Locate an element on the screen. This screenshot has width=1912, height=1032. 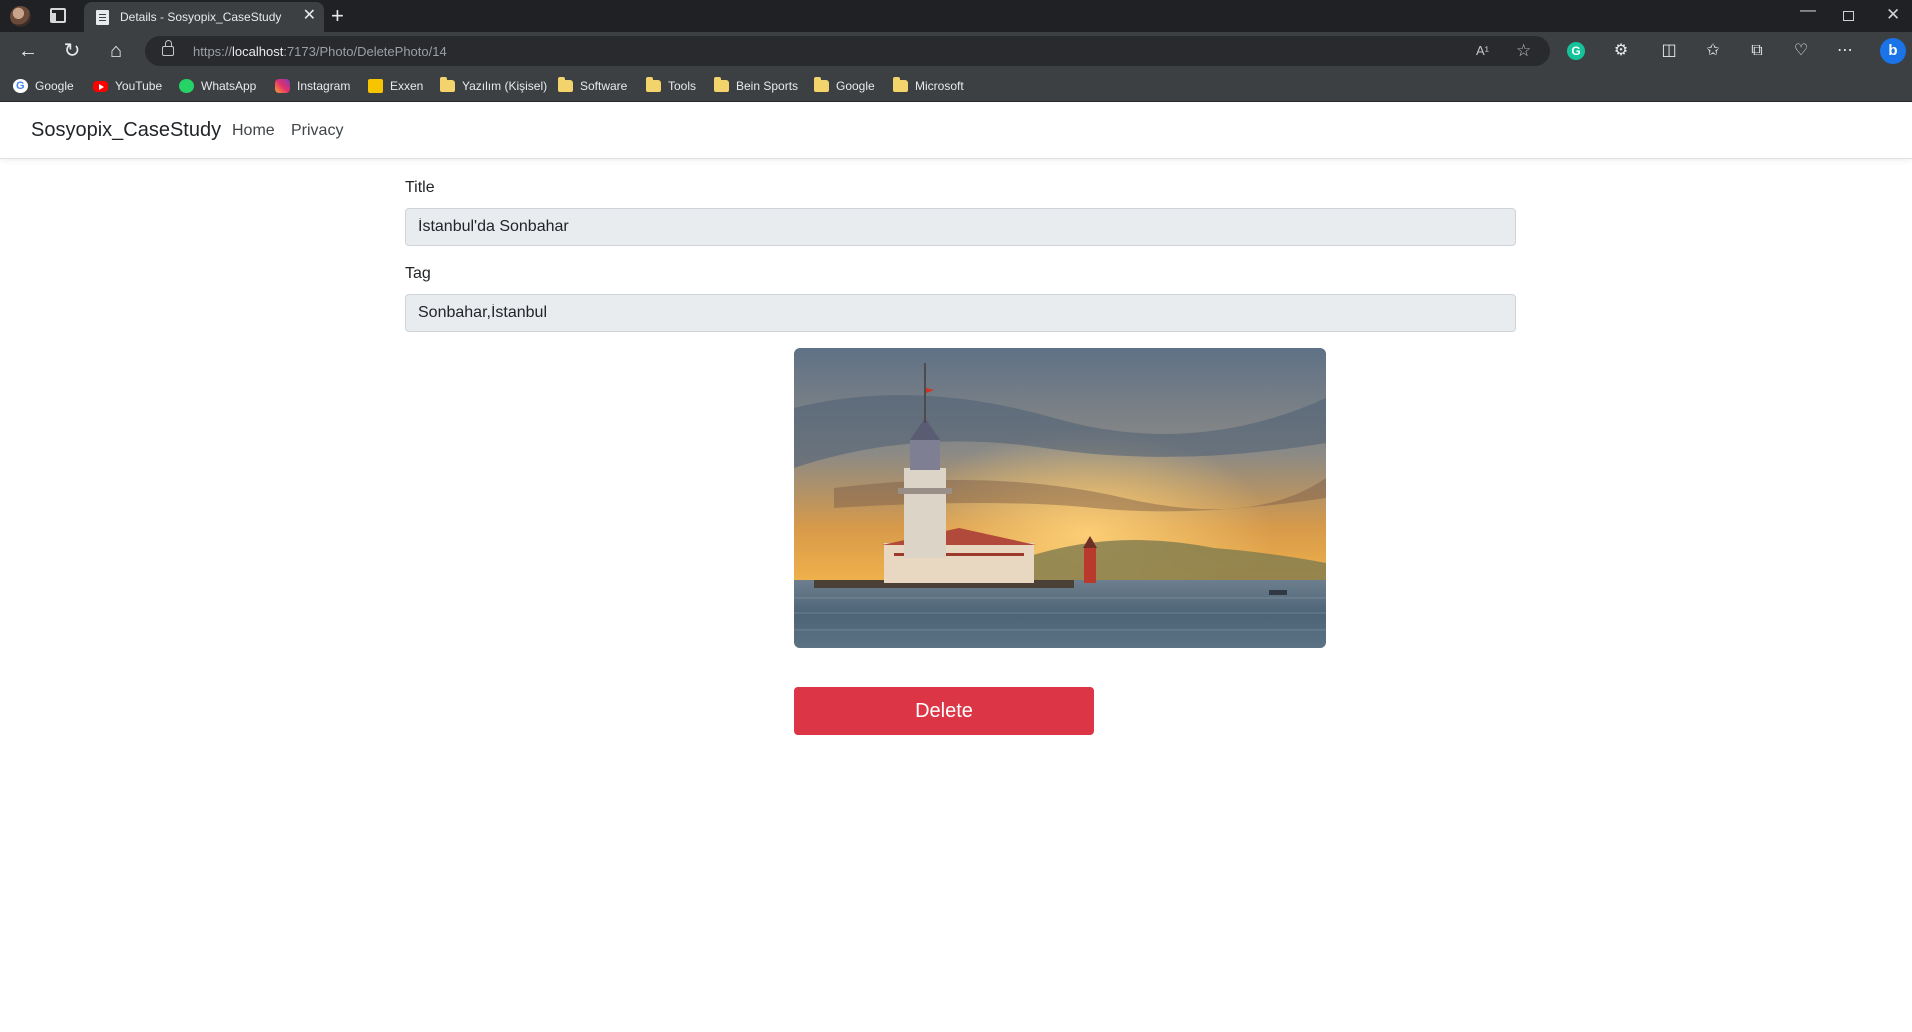
collections-icon: ⧉ is located at coordinates (1757, 51).